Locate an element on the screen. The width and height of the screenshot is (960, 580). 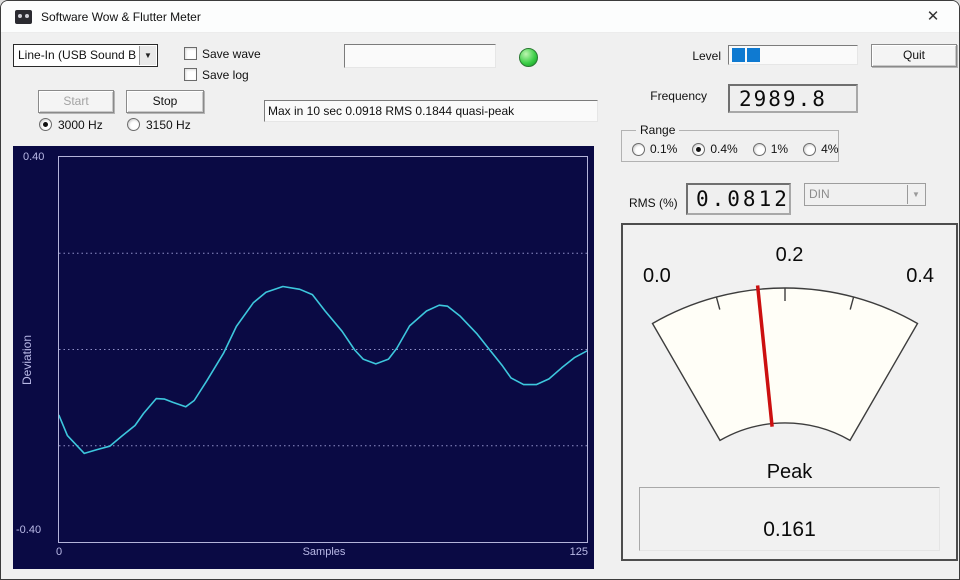
save-log-checkbox is located at coordinates (190, 74).